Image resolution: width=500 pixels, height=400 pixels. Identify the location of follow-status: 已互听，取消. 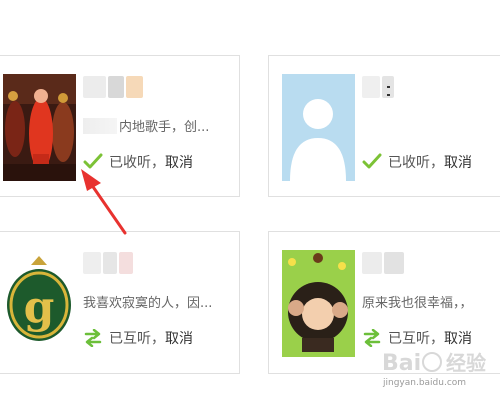
(138, 338).